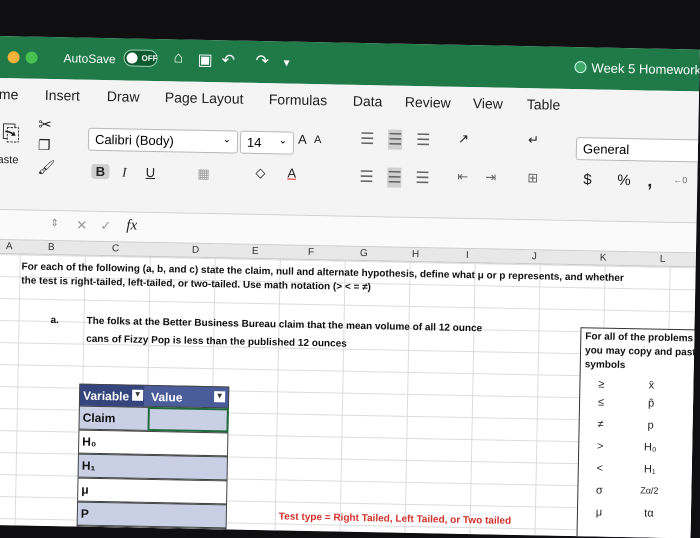 The image size is (700, 538). I want to click on increase-decimal-icon: ←0, so click(680, 180).